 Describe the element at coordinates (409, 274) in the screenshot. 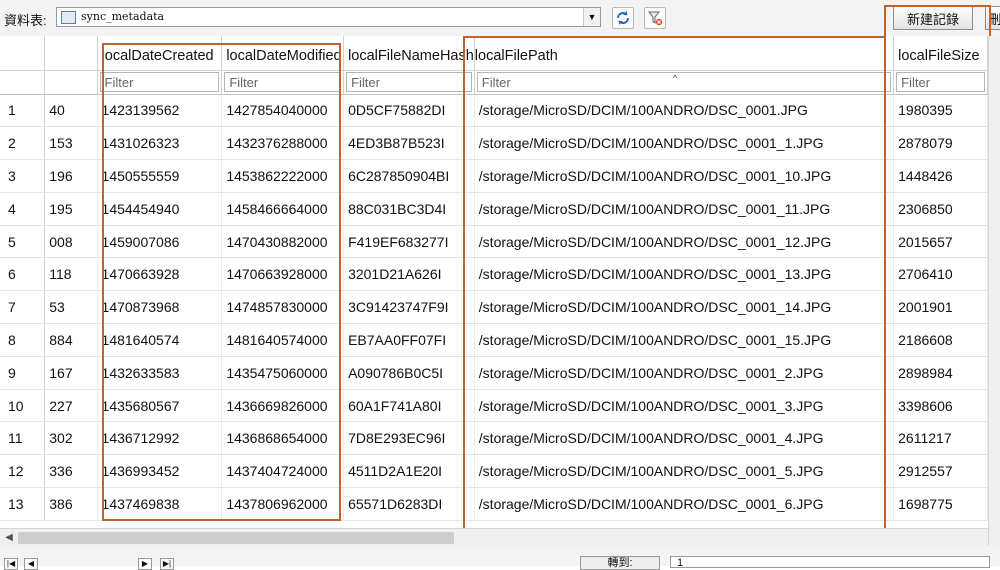

I see `cell-hash: 3201D21A626I` at that location.